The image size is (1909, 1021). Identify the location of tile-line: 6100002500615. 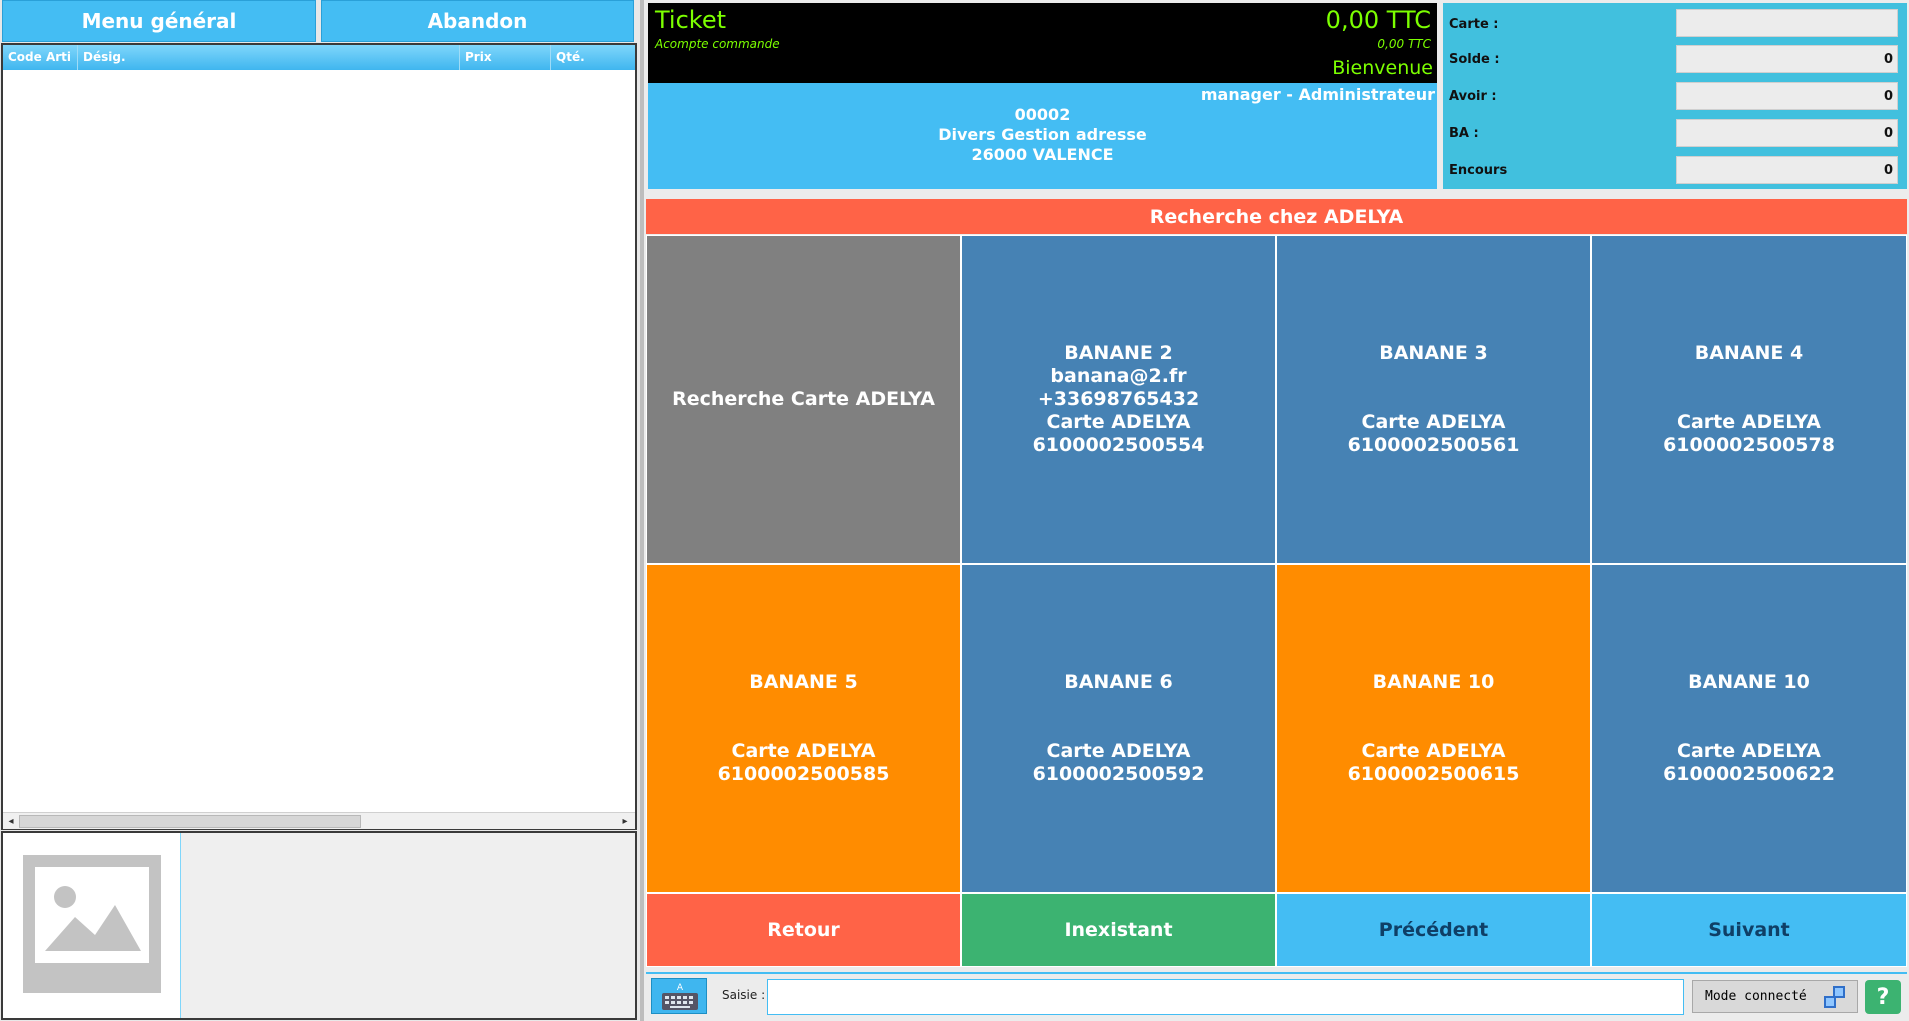
(1433, 774).